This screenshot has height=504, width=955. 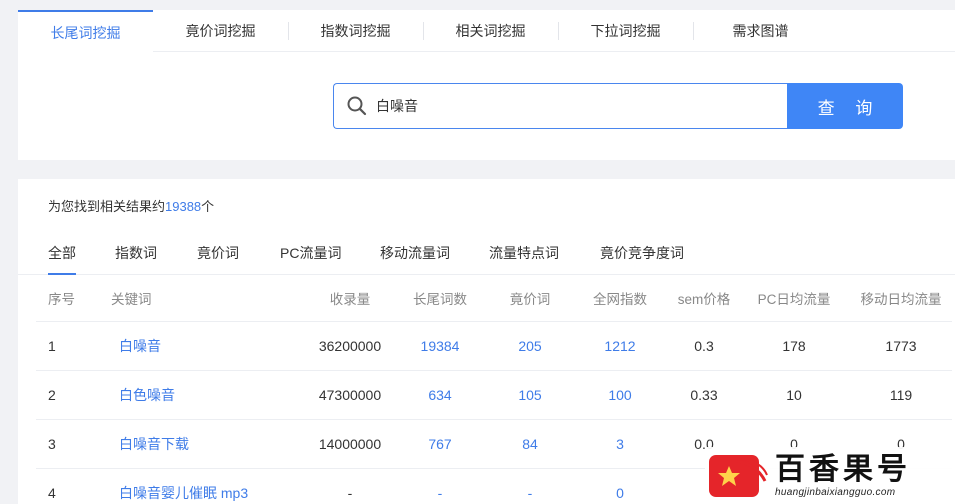 I want to click on network-index-link: 1212, so click(x=620, y=346).